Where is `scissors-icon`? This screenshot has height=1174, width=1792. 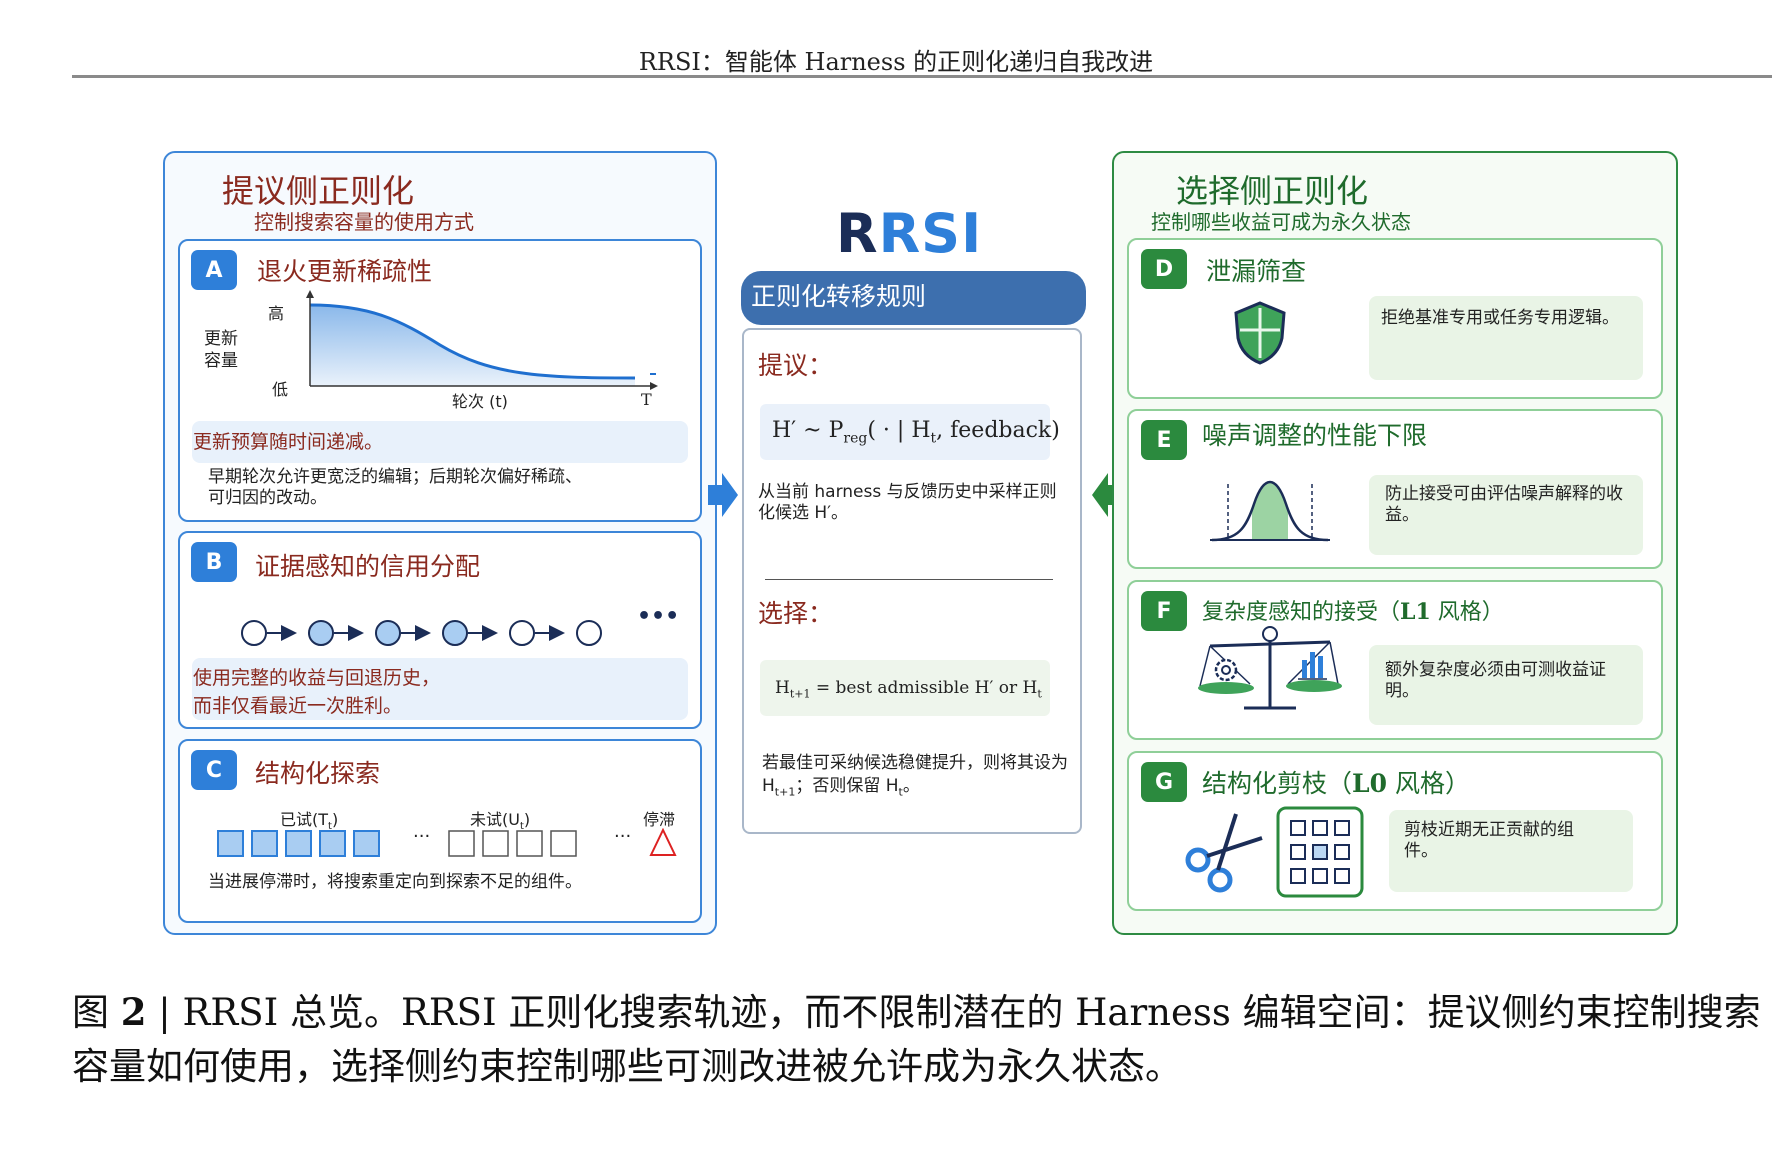 scissors-icon is located at coordinates (1224, 853).